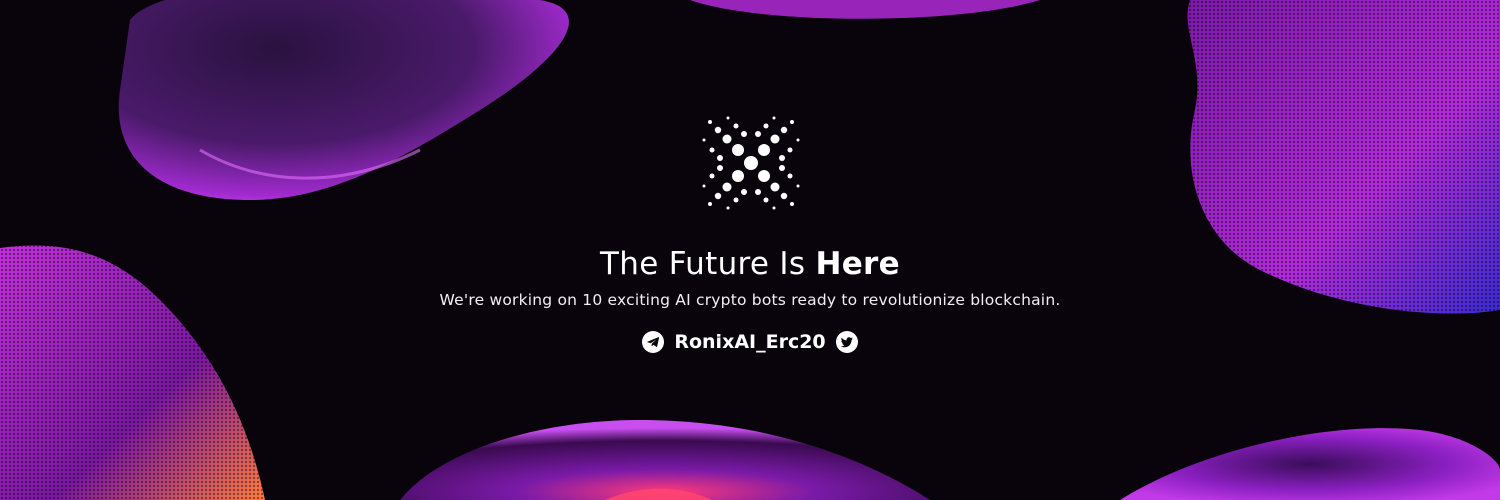 The image size is (1500, 500). What do you see at coordinates (653, 342) in the screenshot?
I see `telegram-icon` at bounding box center [653, 342].